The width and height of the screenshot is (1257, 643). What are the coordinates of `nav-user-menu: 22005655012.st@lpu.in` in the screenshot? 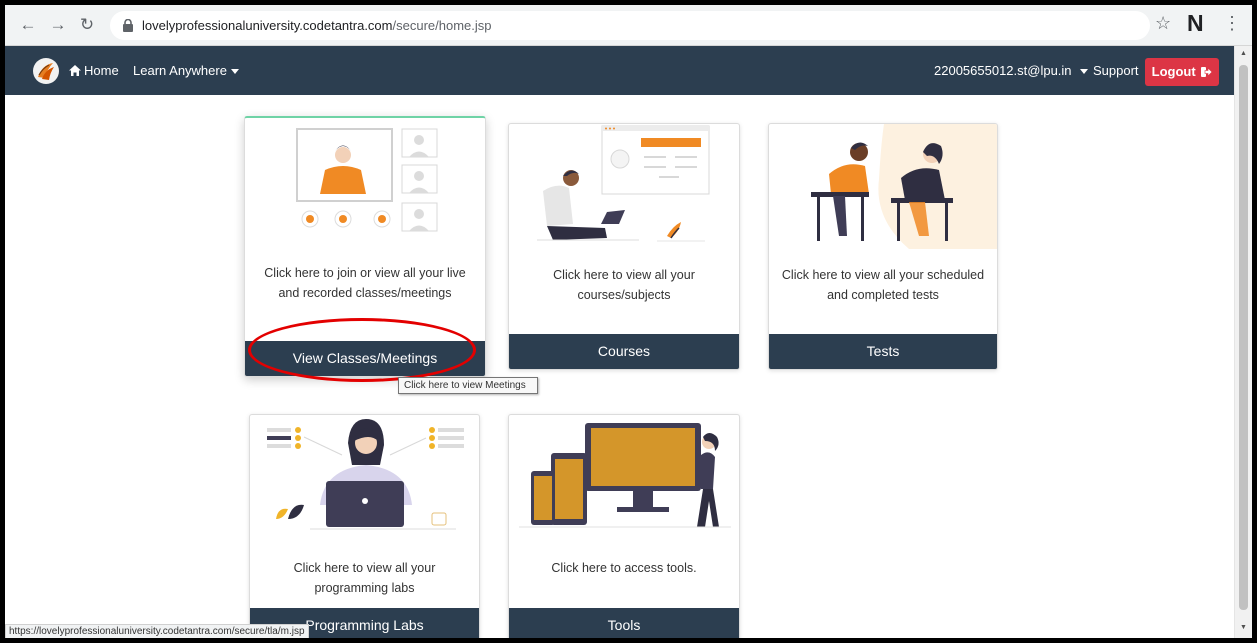 It's located at (1011, 70).